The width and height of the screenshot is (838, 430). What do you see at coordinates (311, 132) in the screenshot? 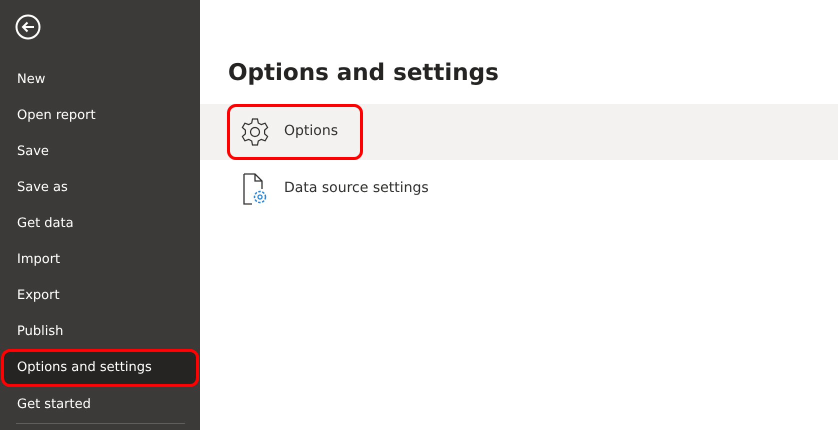
I see `option-label: Options` at bounding box center [311, 132].